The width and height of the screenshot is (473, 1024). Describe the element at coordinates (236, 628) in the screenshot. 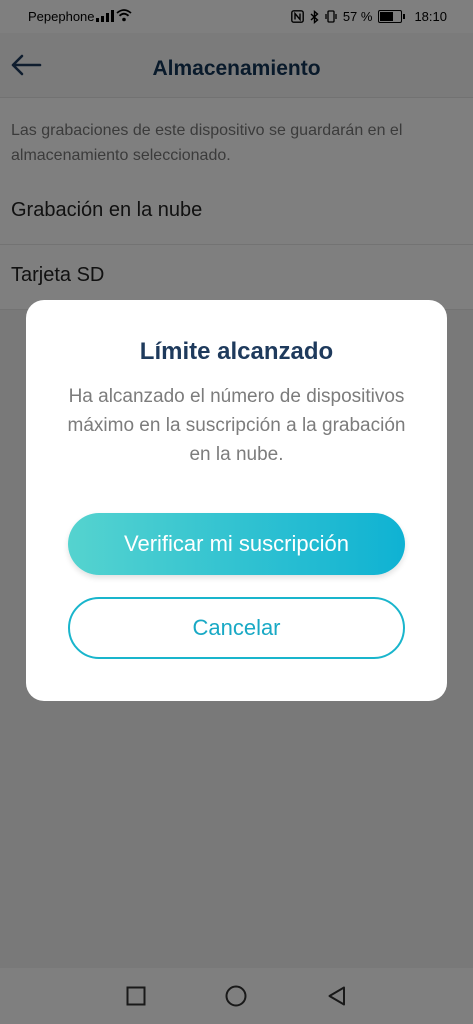

I see `cancel-button: Cancelar` at that location.